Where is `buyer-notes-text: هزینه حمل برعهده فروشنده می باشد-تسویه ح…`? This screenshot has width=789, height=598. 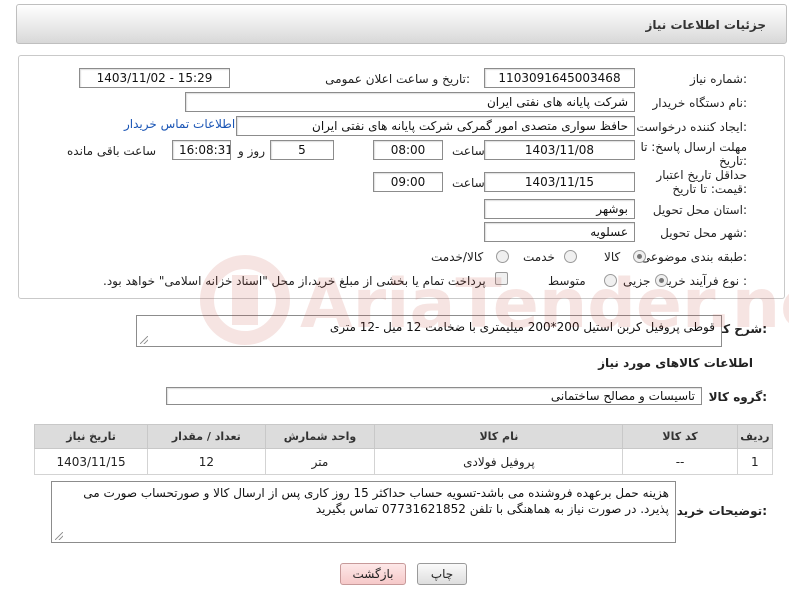 buyer-notes-text: هزینه حمل برعهده فروشنده می باشد-تسویه ح… is located at coordinates (376, 501).